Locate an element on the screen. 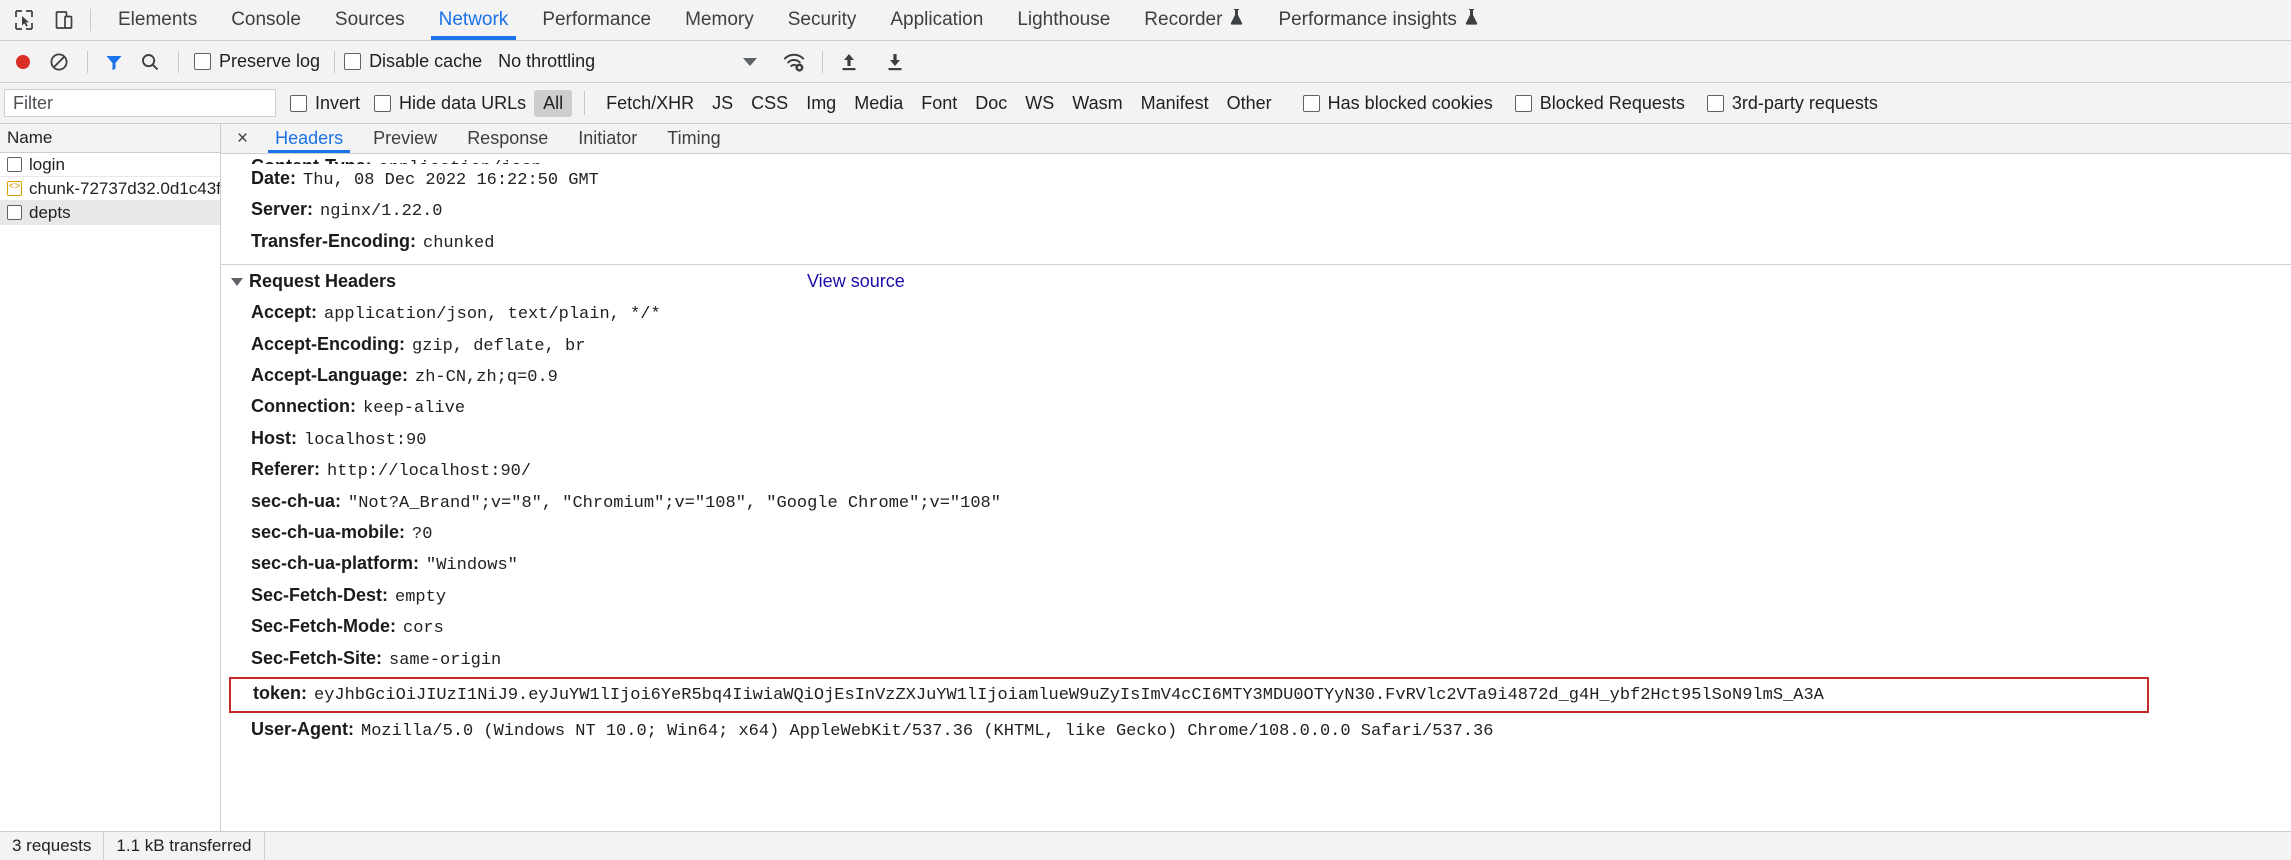  header-row: Sec-Fetch-Dest: empty is located at coordinates (1256, 596).